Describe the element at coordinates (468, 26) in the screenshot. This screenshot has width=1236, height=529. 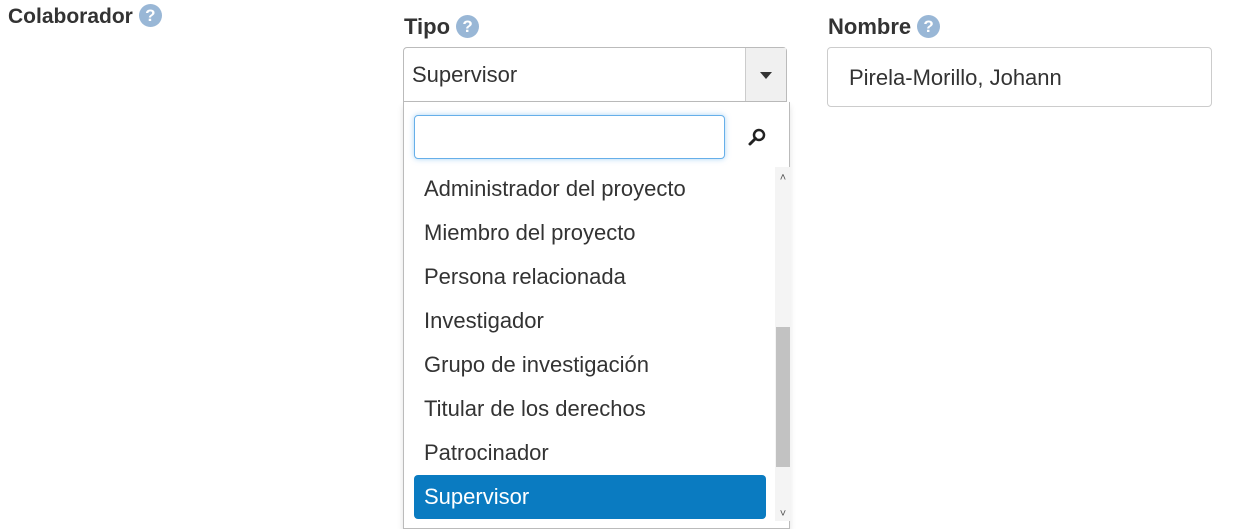
I see `tipo-help-icon: ?` at that location.